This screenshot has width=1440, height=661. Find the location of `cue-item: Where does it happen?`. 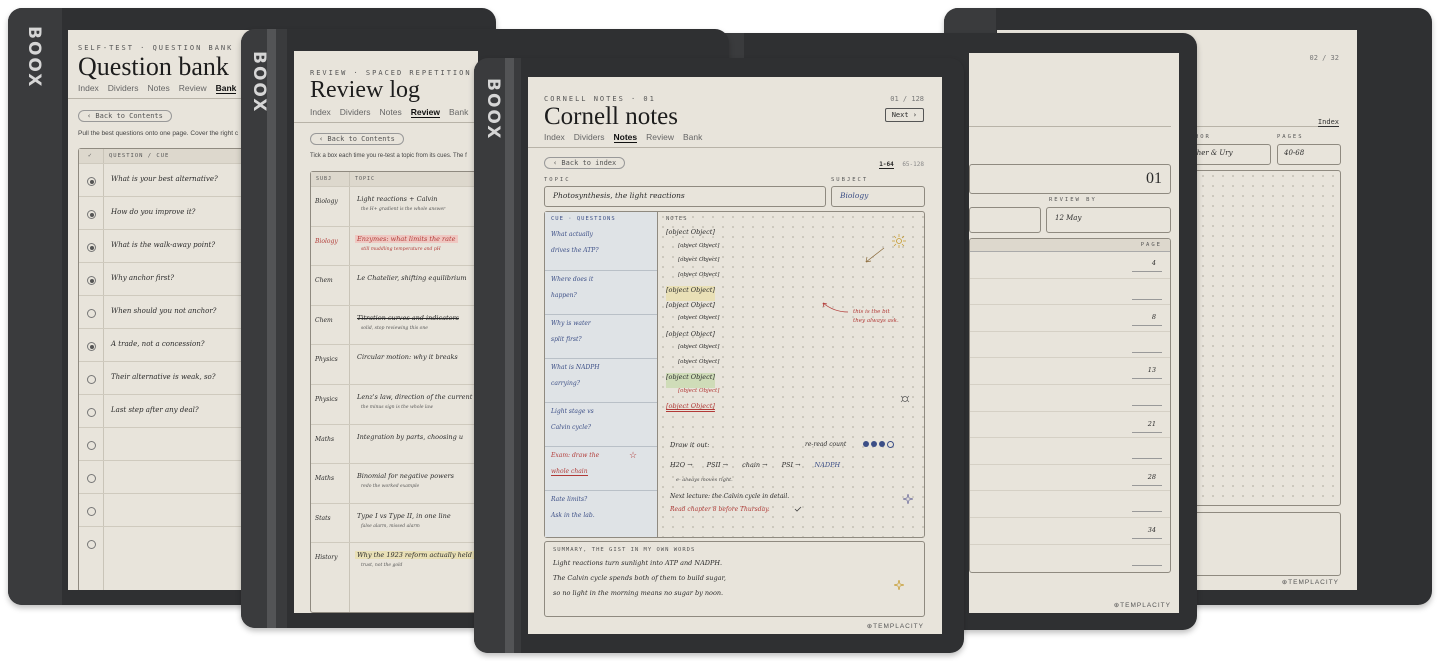

cue-item: Where does it happen? is located at coordinates (601, 292).